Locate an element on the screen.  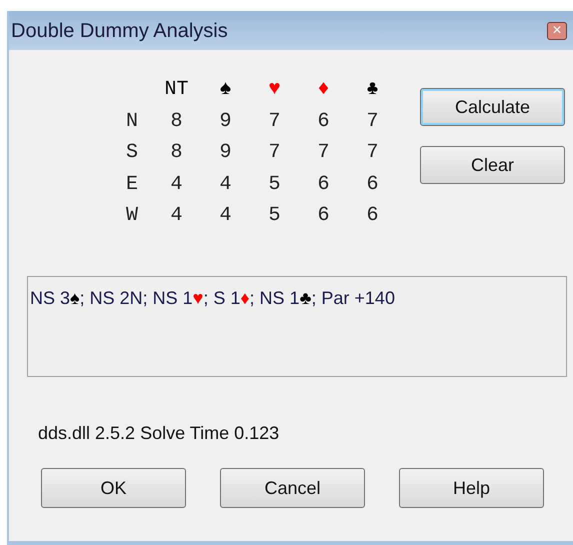
column-header: ♣ is located at coordinates (372, 90).